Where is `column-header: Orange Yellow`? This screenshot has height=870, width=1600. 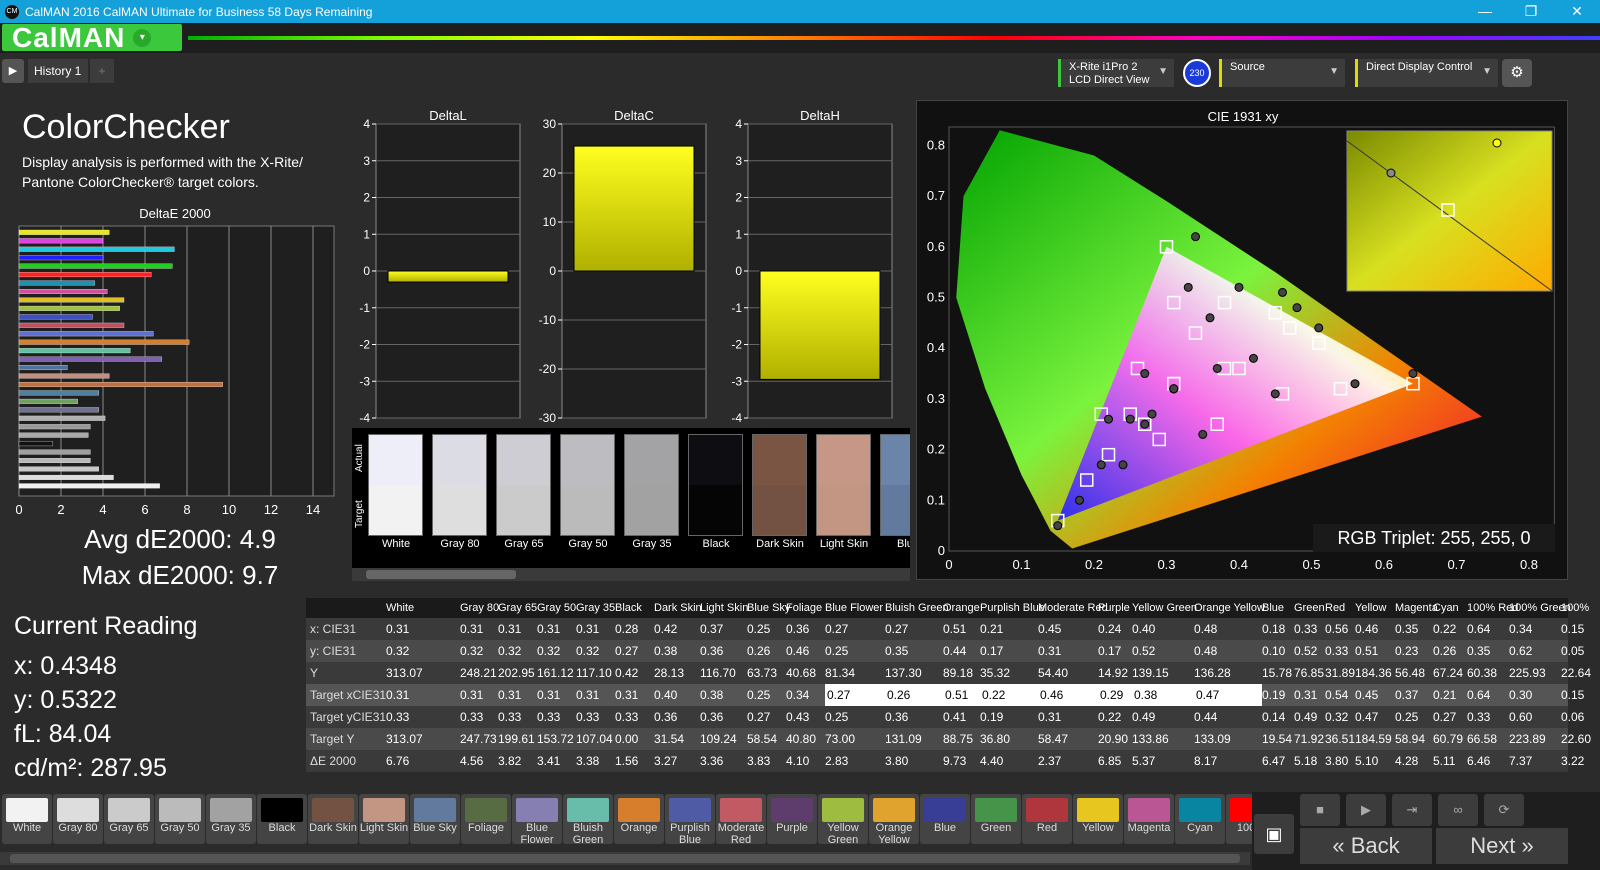
column-header: Orange Yellow is located at coordinates (1229, 608).